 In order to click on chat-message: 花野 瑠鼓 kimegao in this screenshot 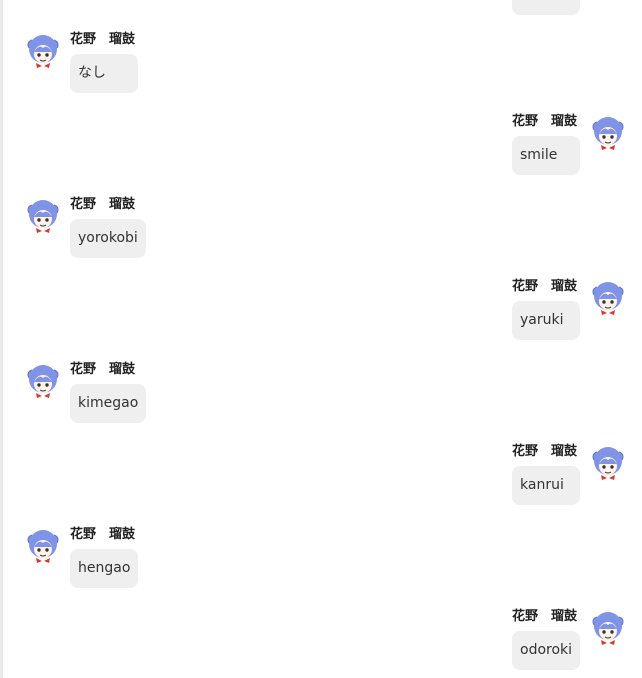, I will do `click(104, 399)`.